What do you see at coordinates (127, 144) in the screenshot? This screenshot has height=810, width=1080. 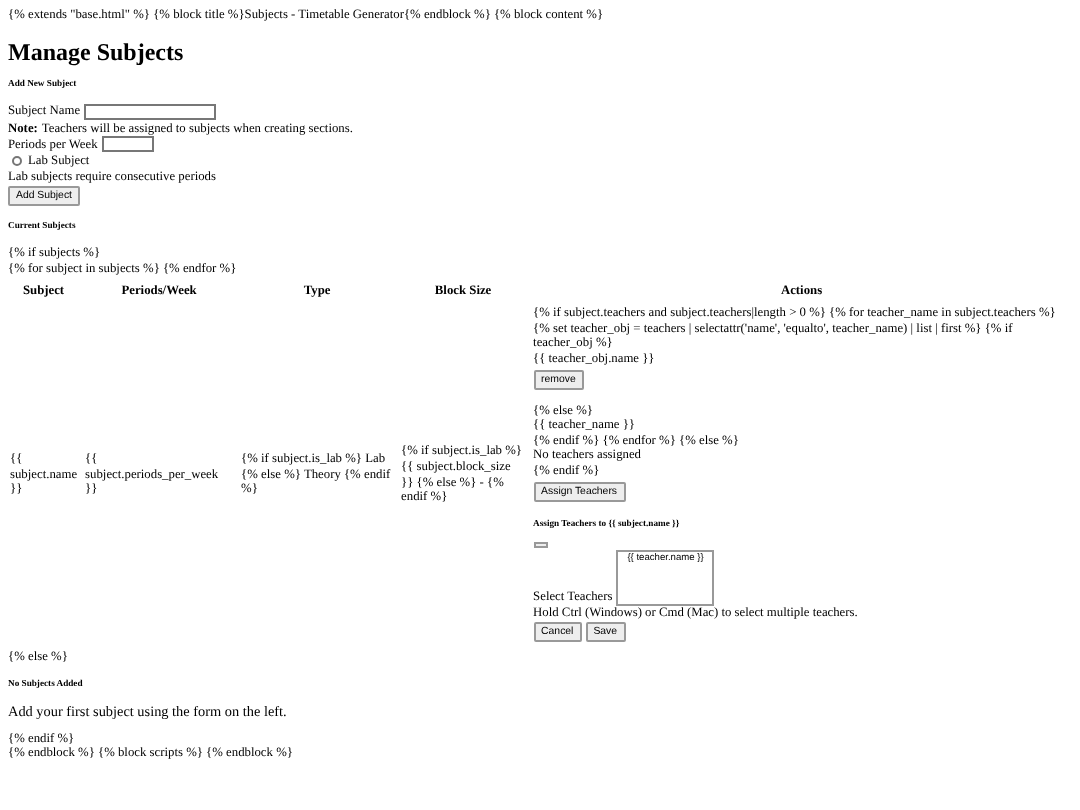 I see `periods-input` at bounding box center [127, 144].